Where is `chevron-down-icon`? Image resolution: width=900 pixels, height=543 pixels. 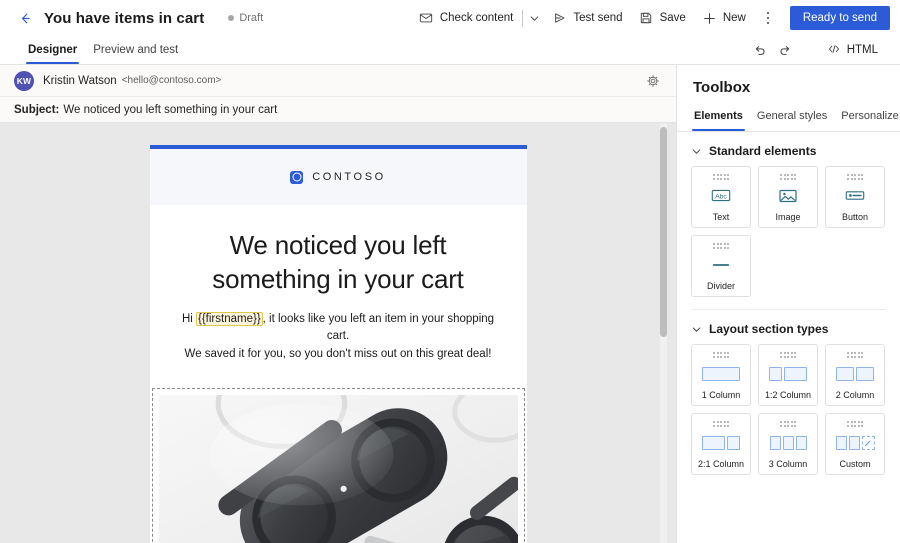 chevron-down-icon is located at coordinates (696, 151).